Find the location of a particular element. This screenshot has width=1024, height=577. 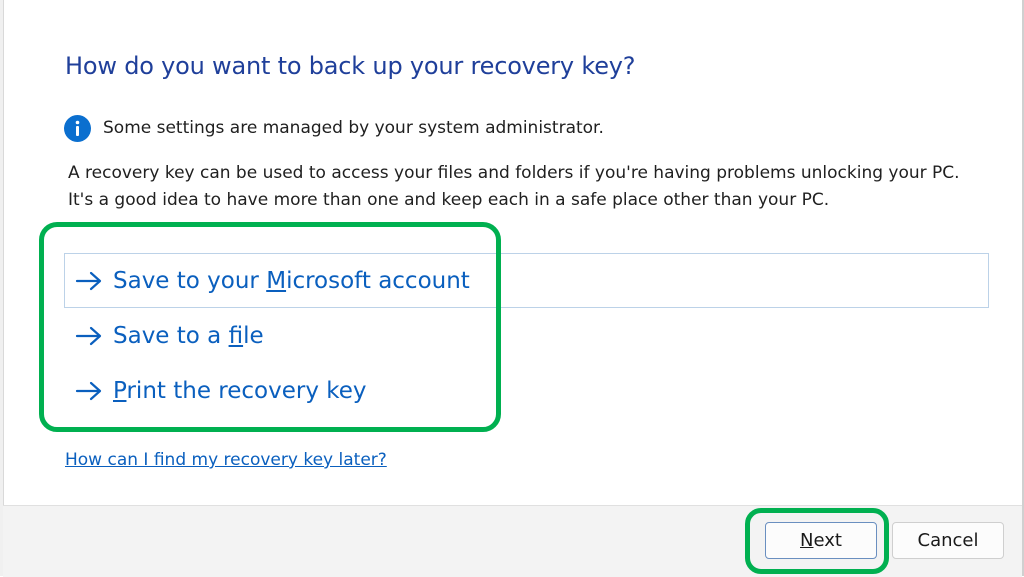

next-button: Next is located at coordinates (821, 540).